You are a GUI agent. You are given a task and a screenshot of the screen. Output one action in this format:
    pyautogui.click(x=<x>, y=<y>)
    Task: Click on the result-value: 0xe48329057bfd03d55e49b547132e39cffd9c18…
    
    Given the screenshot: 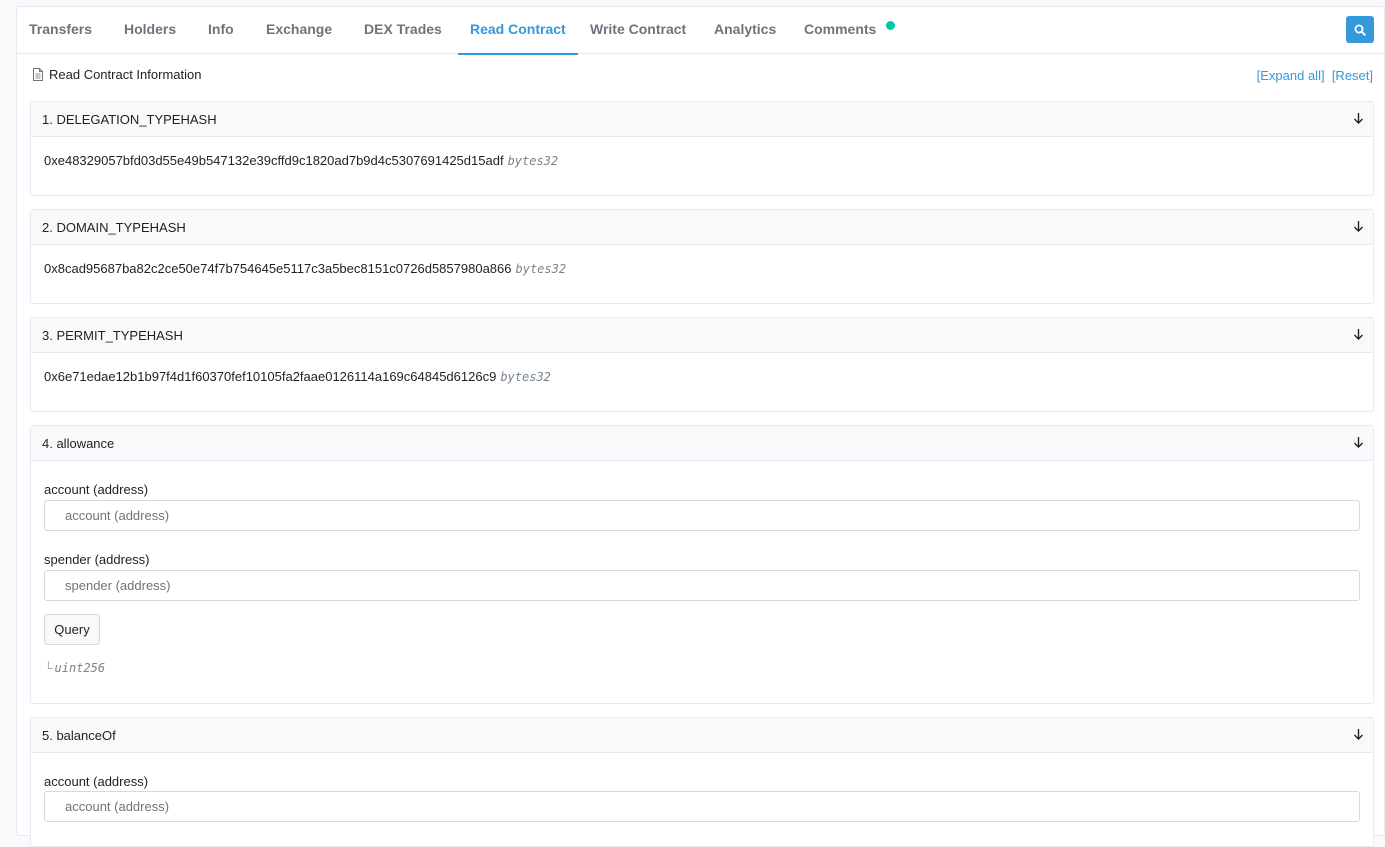 What is the action you would take?
    pyautogui.click(x=274, y=160)
    